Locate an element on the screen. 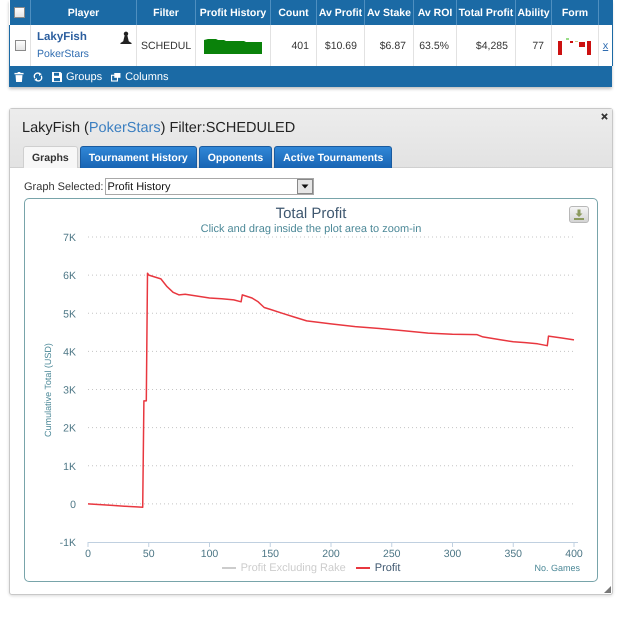 The width and height of the screenshot is (624, 640). x-tick-label: 50 is located at coordinates (148, 553).